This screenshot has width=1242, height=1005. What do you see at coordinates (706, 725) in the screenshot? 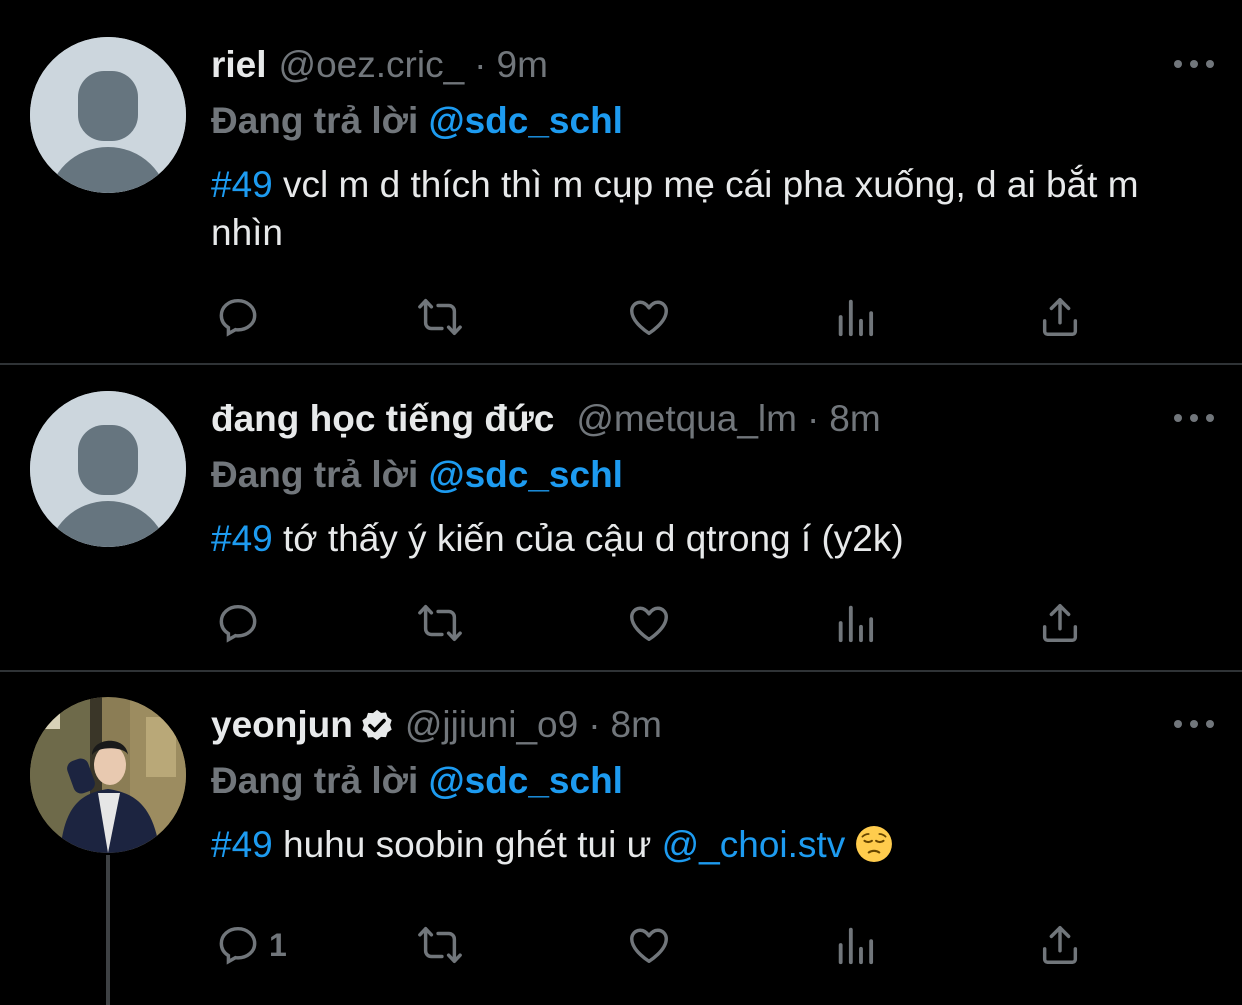
I see `tweet-header: yeonjun @jjiuni_o9 · 8m` at bounding box center [706, 725].